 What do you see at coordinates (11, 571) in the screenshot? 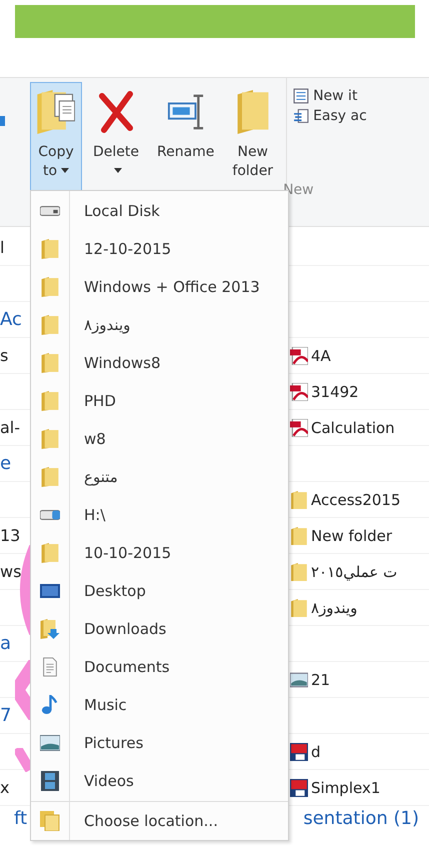
I see `partial-text: ws` at bounding box center [11, 571].